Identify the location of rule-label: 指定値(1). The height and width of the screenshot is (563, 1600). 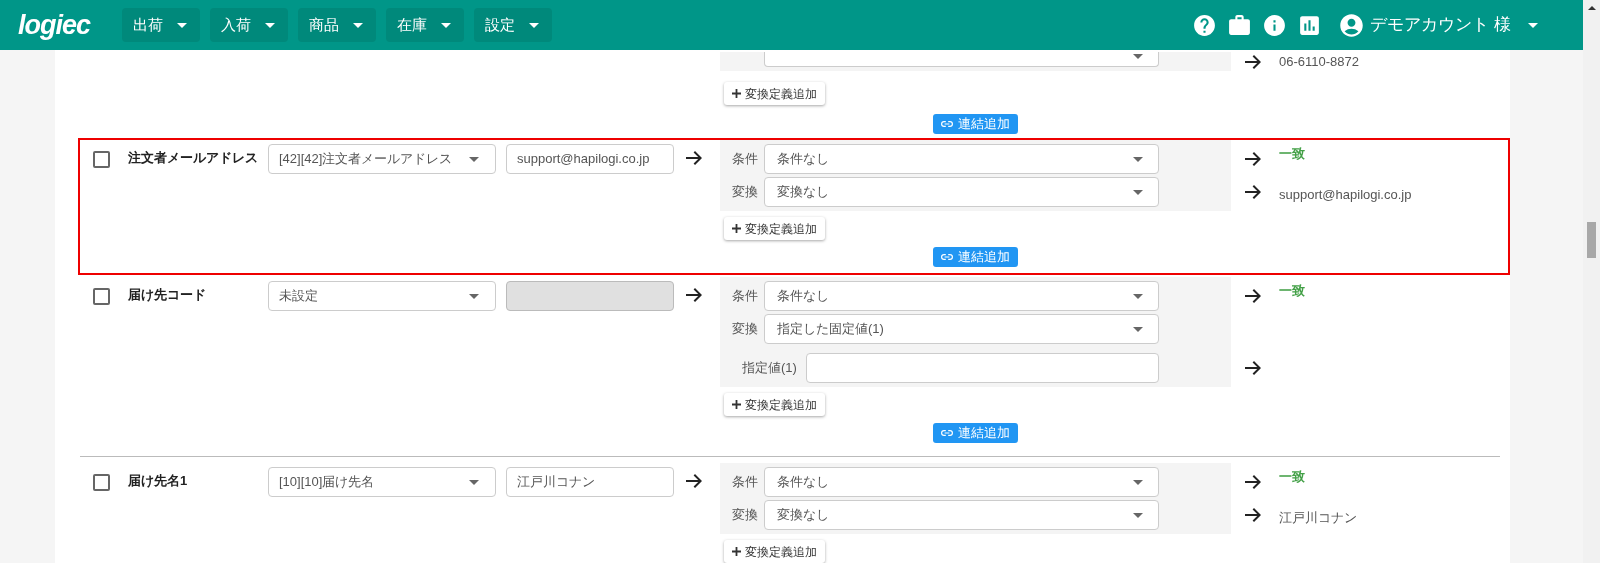
(769, 368).